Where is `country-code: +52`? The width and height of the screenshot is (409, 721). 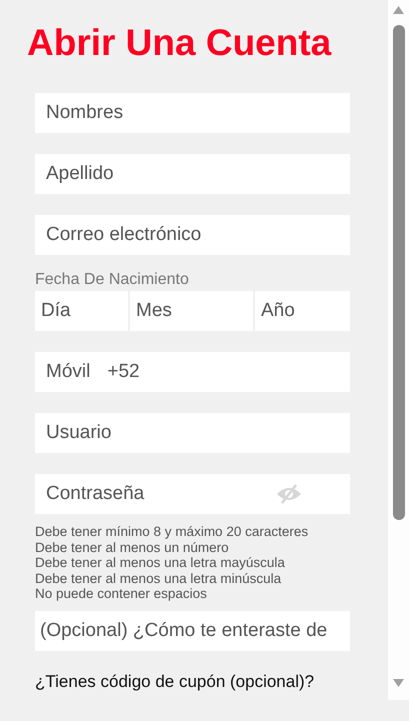
country-code: +52 is located at coordinates (123, 372).